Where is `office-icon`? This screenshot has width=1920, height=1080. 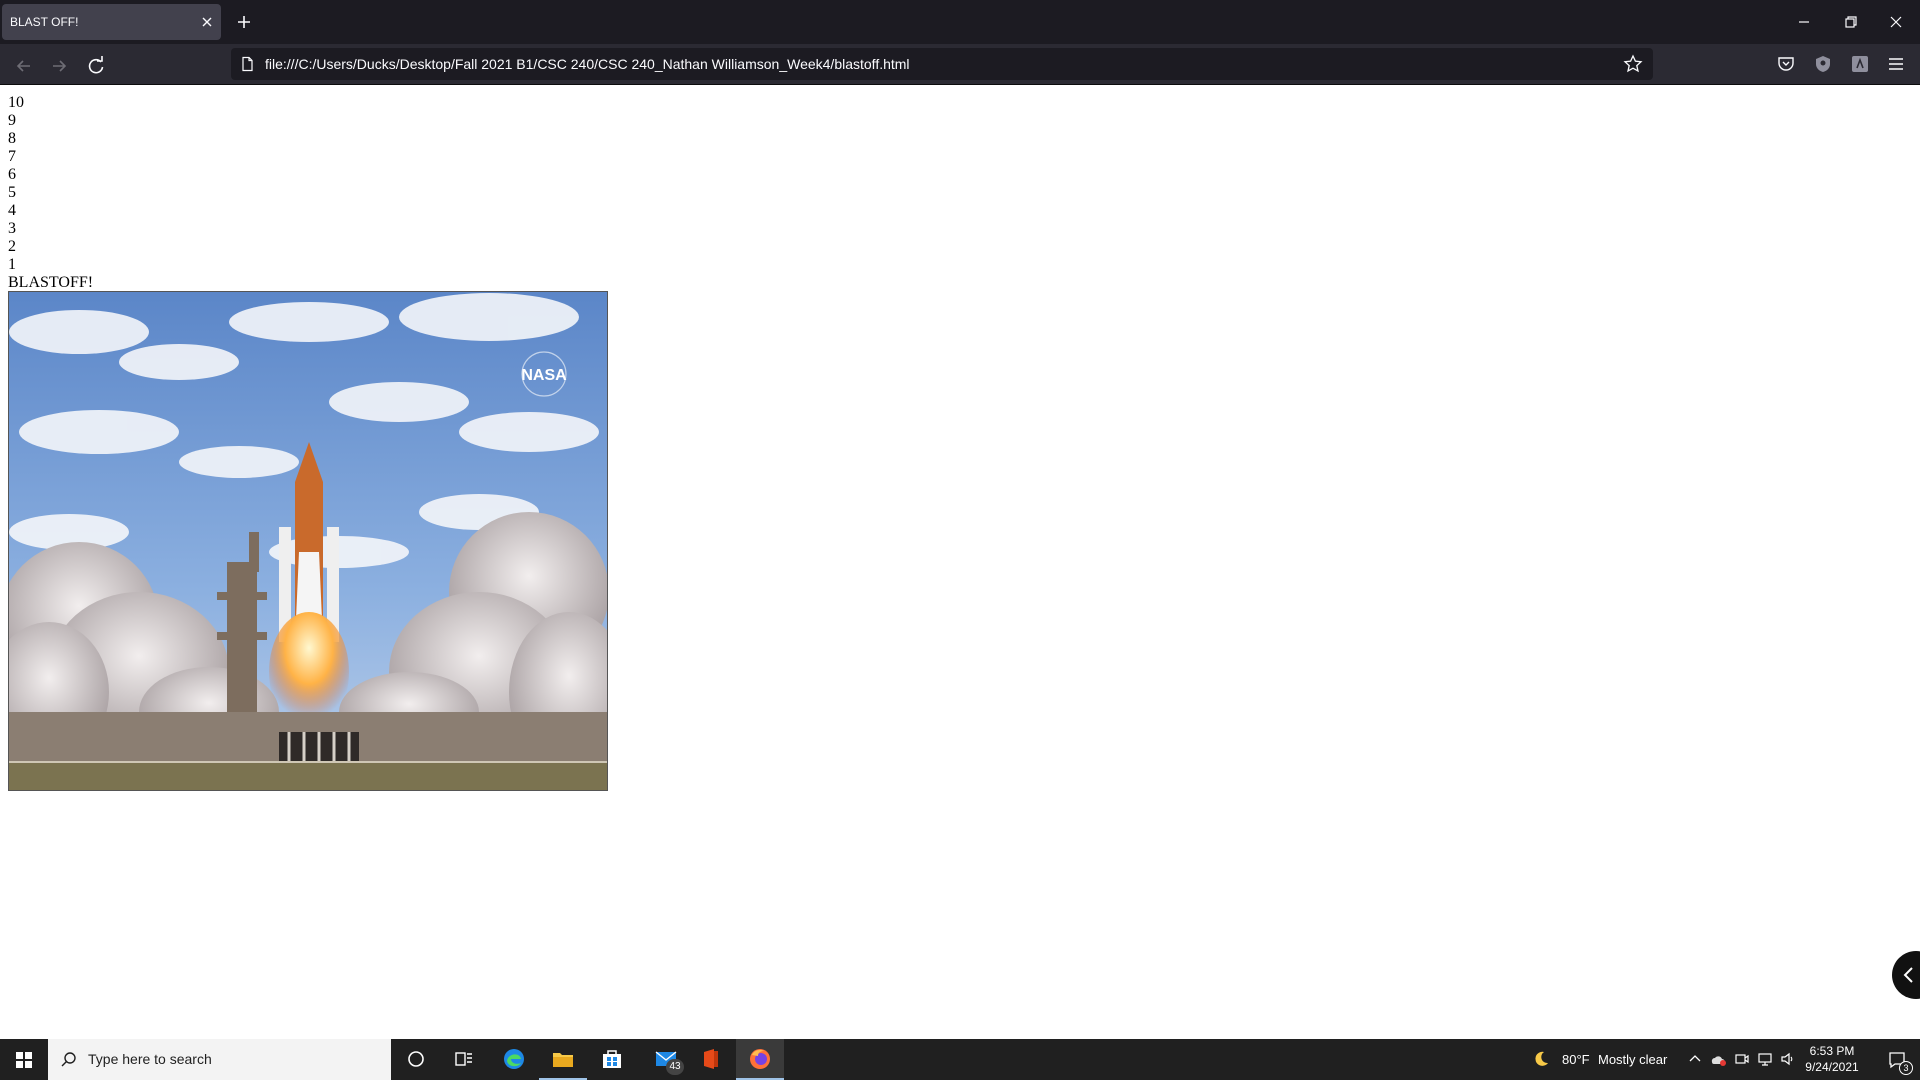 office-icon is located at coordinates (711, 1059).